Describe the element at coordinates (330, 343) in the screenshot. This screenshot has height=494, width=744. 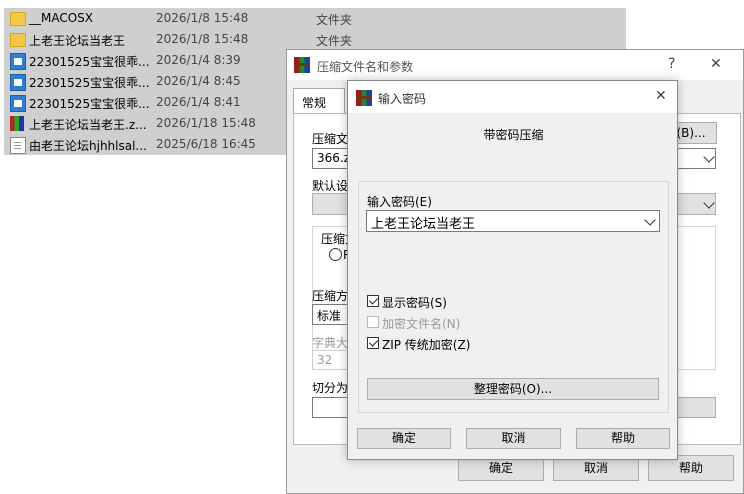
I see `dictionary-label: 字典大` at that location.